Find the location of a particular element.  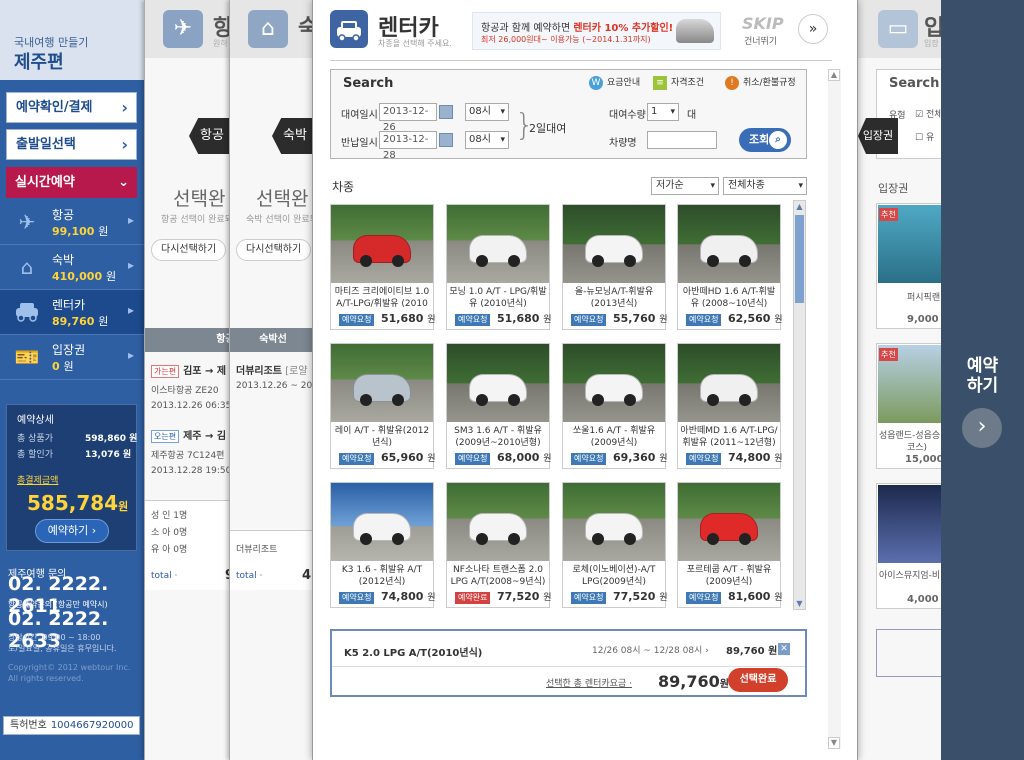

flight-done-title: 선택완 is located at coordinates (199, 199).